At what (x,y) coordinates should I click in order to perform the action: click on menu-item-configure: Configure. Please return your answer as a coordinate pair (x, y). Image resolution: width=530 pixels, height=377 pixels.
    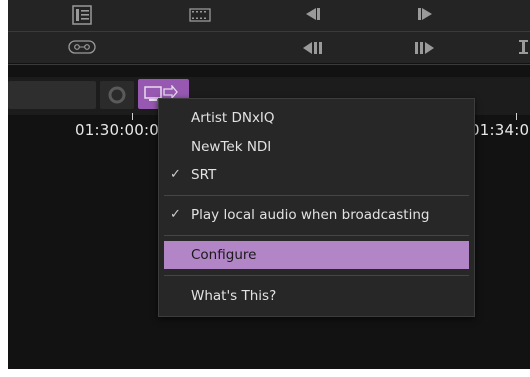
    Looking at the image, I should click on (316, 255).